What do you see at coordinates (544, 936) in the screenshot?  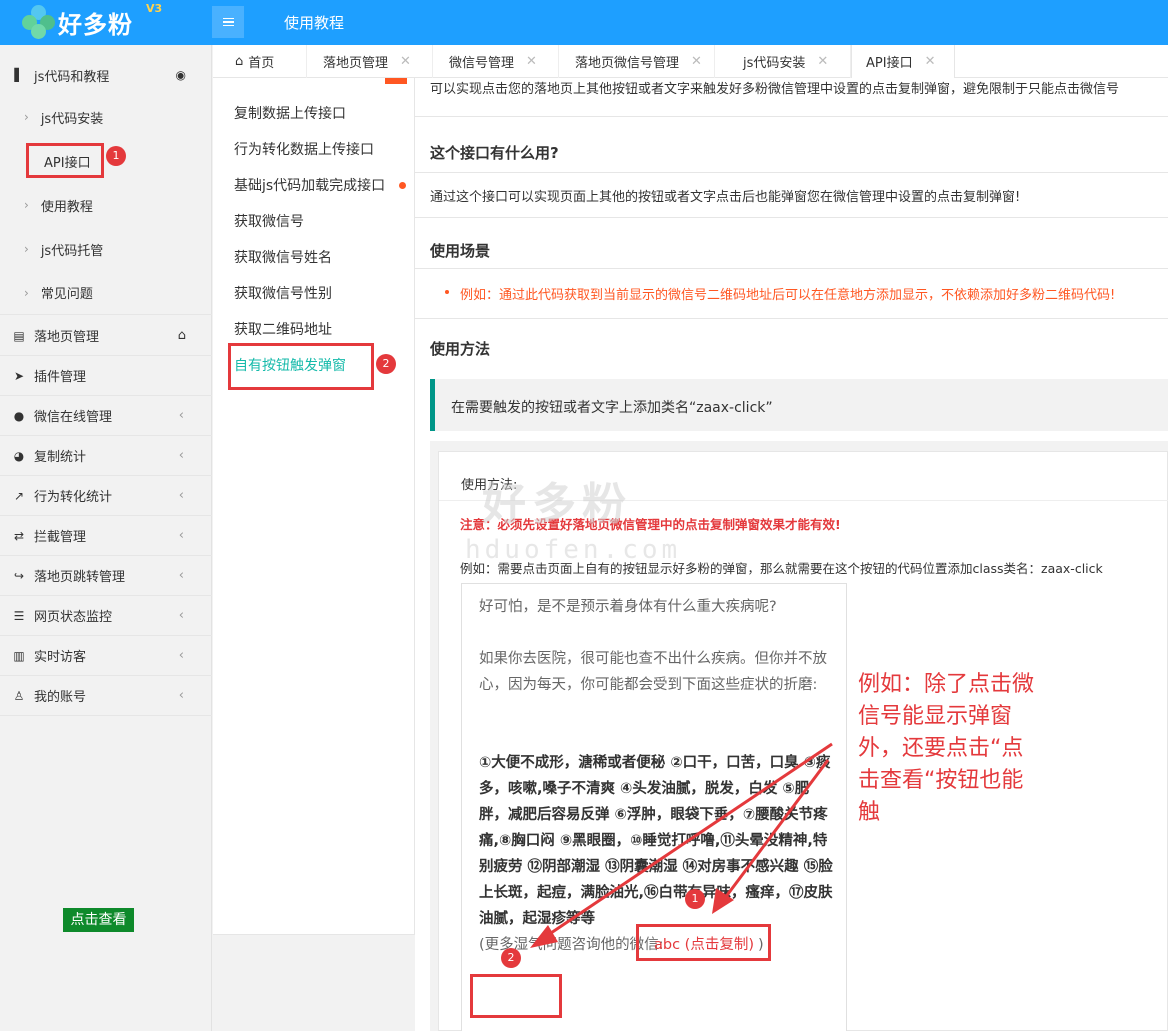 I see `arrow-head` at bounding box center [544, 936].